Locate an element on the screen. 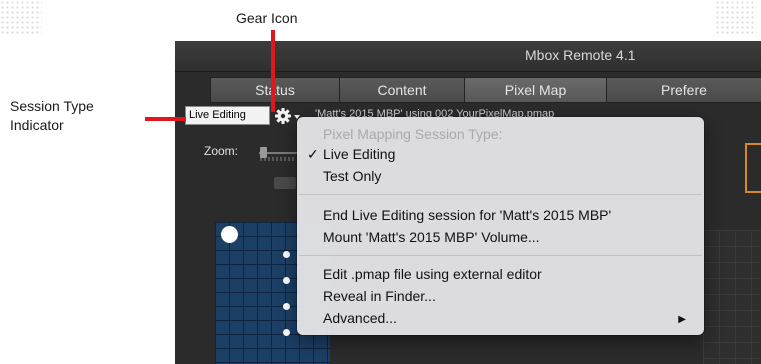  tab-bar: Status Content Pixel Map Prefere is located at coordinates (485, 90).